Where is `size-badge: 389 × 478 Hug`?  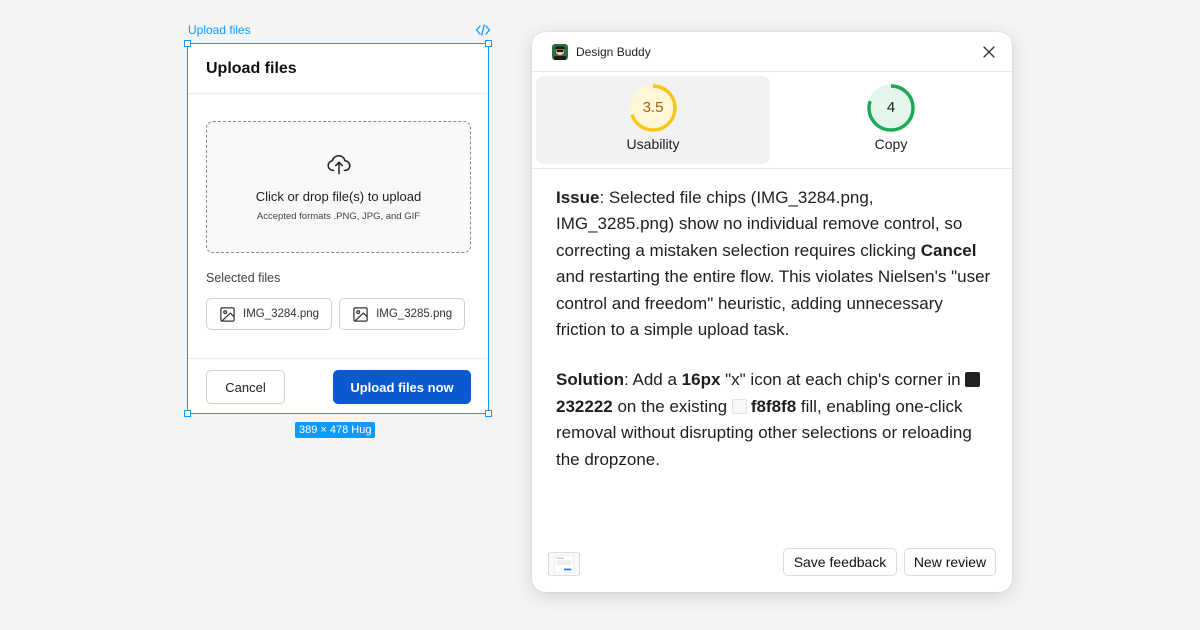 size-badge: 389 × 478 Hug is located at coordinates (335, 430).